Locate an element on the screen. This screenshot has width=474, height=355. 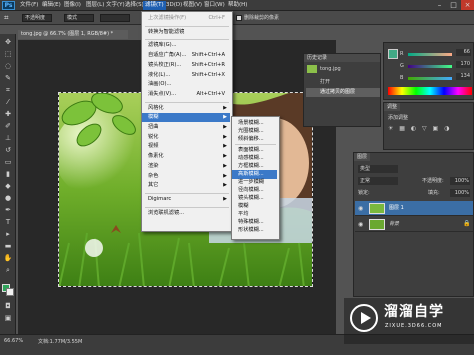
layer-row-1: ◉ 图层 1 is located at coordinates (414, 208).